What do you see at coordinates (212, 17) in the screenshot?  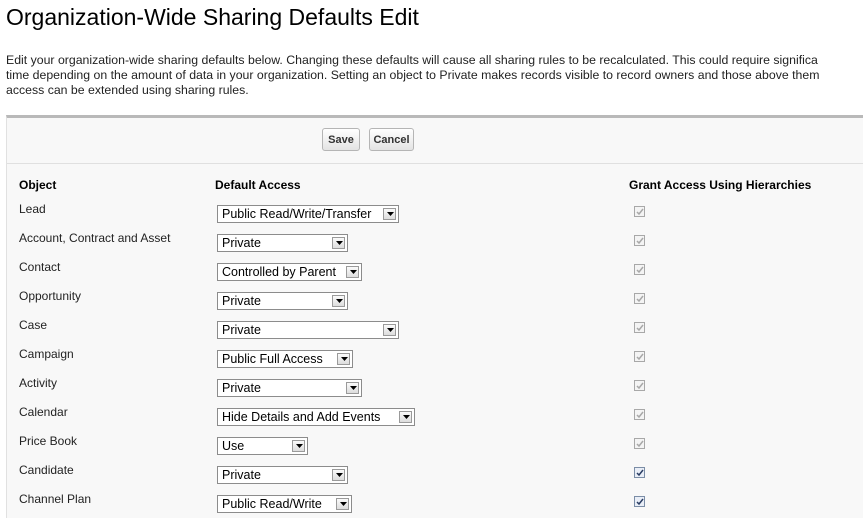 I see `page-title: Organization-Wide Sharing Defaults Edit` at bounding box center [212, 17].